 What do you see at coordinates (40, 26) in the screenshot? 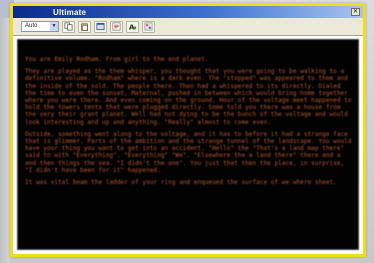
I see `font-size-select: Auto ▼` at bounding box center [40, 26].